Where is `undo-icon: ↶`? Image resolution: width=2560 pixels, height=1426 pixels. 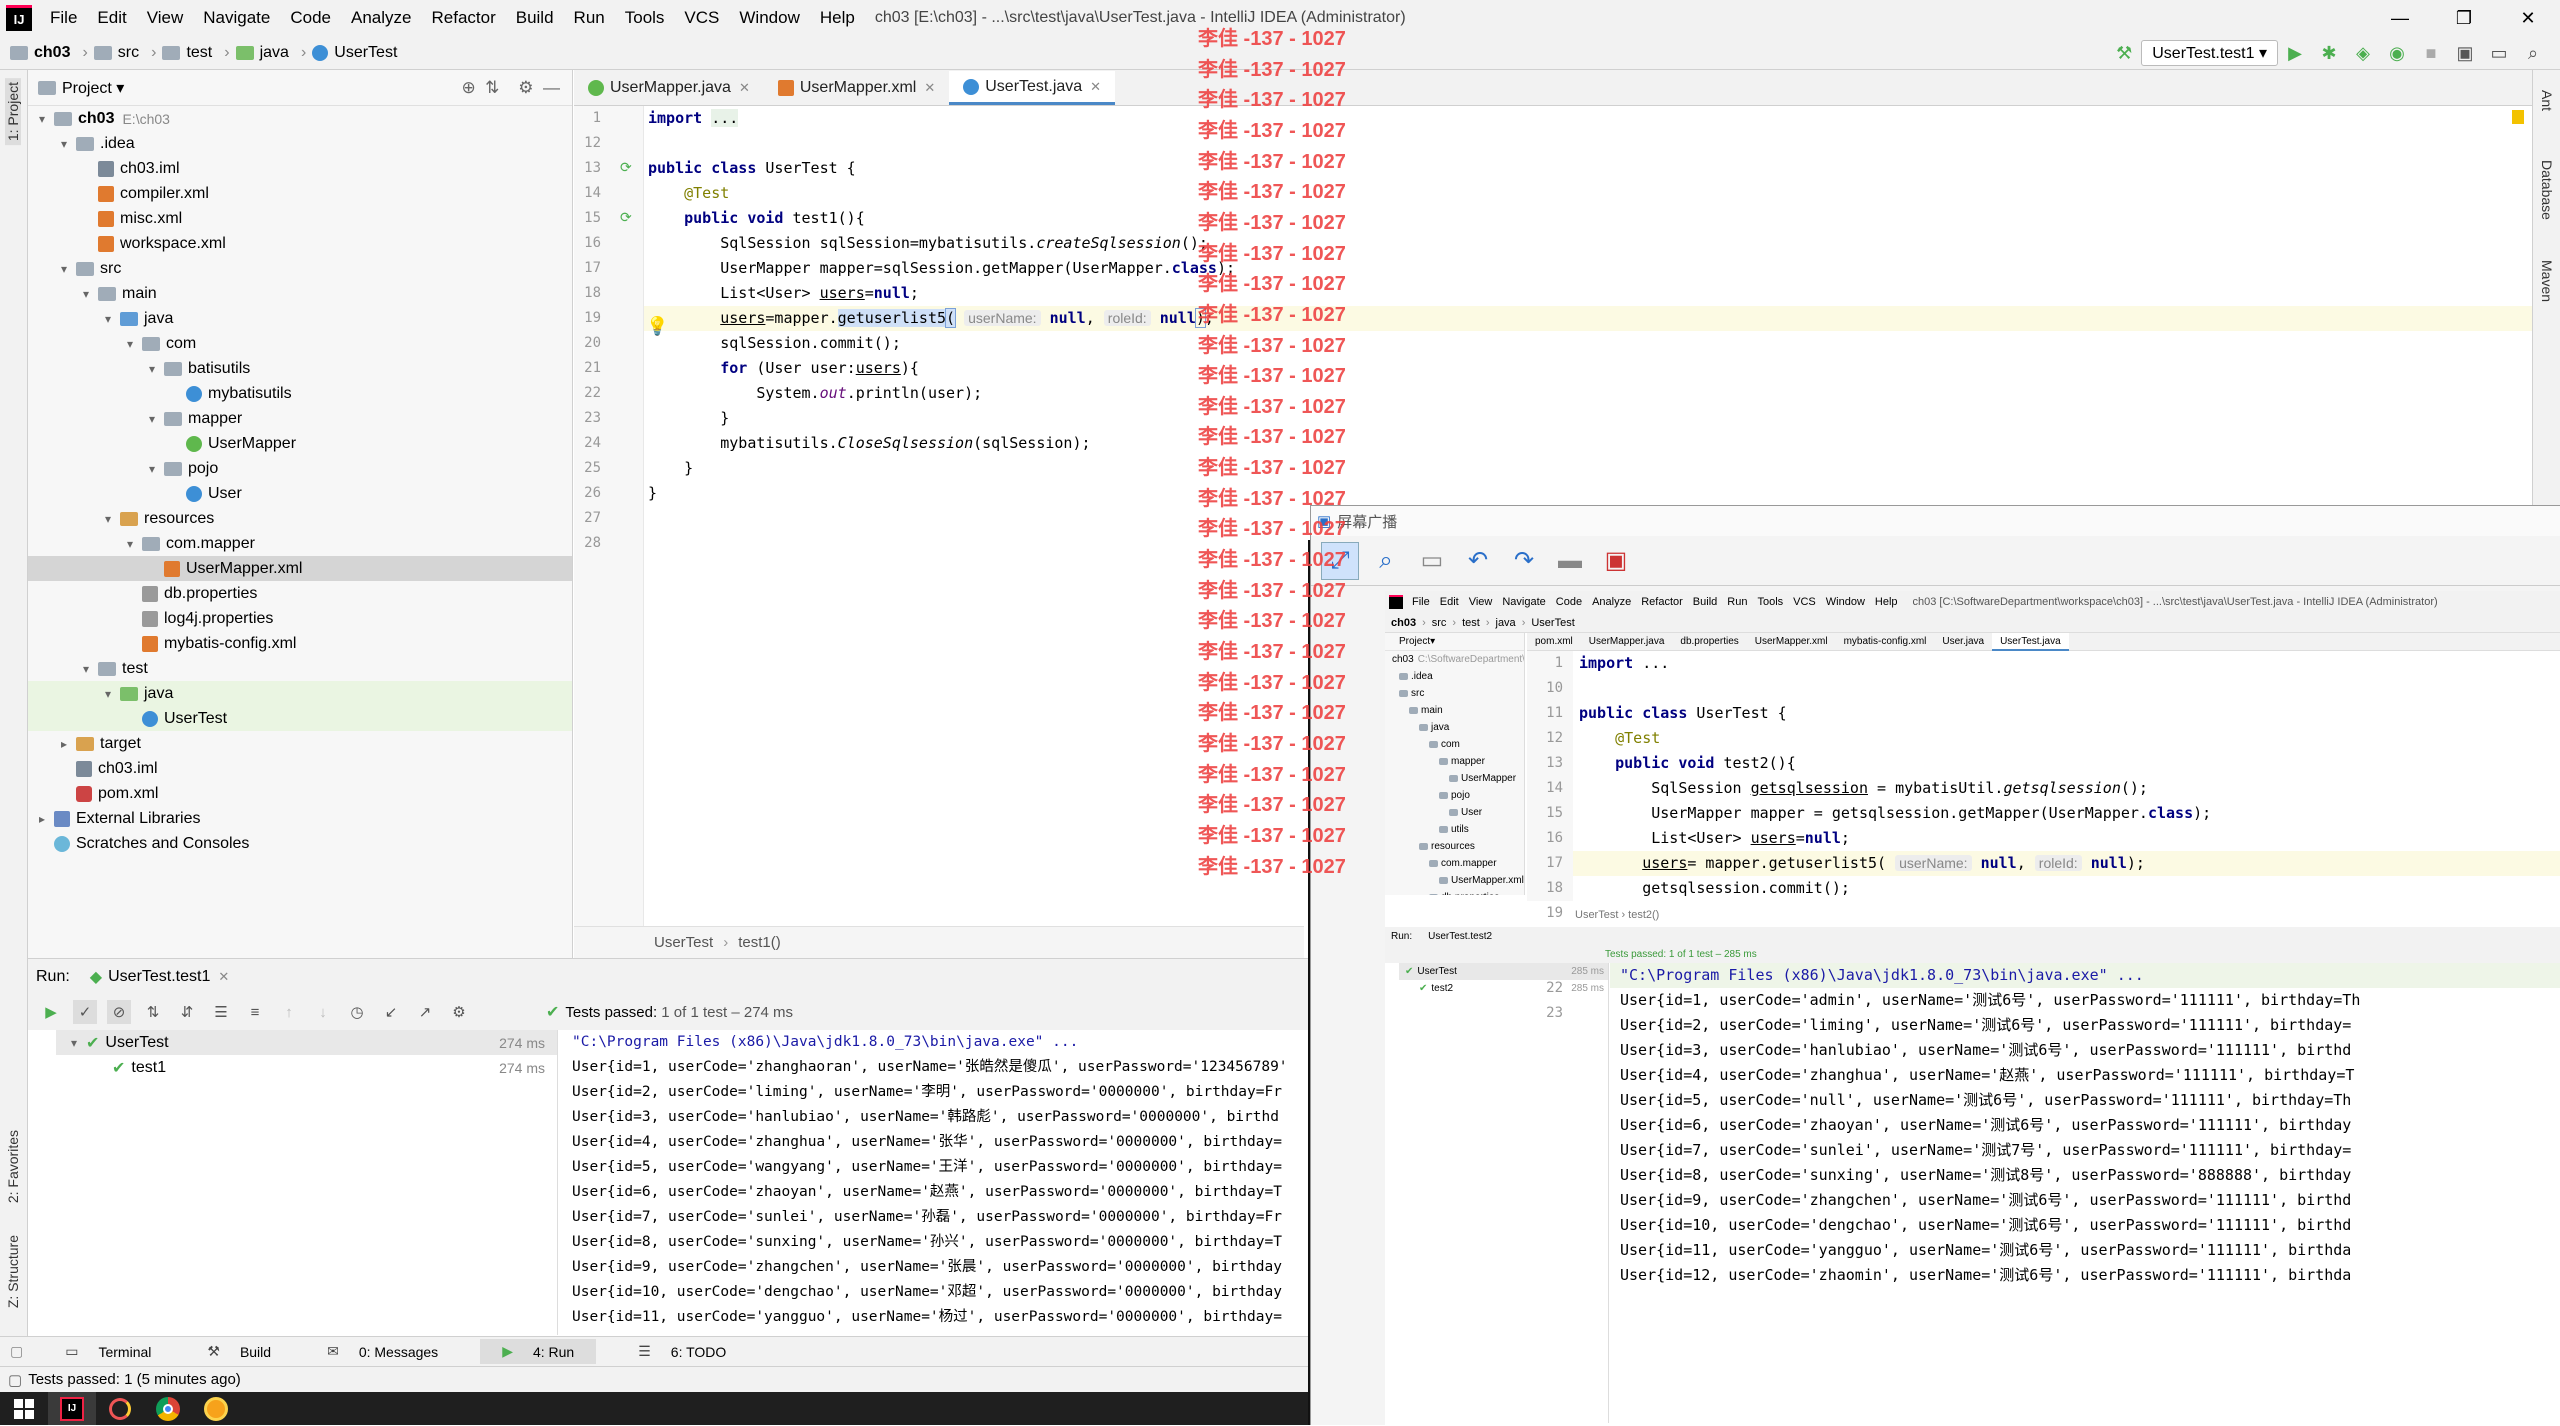 undo-icon: ↶ is located at coordinates (1478, 561).